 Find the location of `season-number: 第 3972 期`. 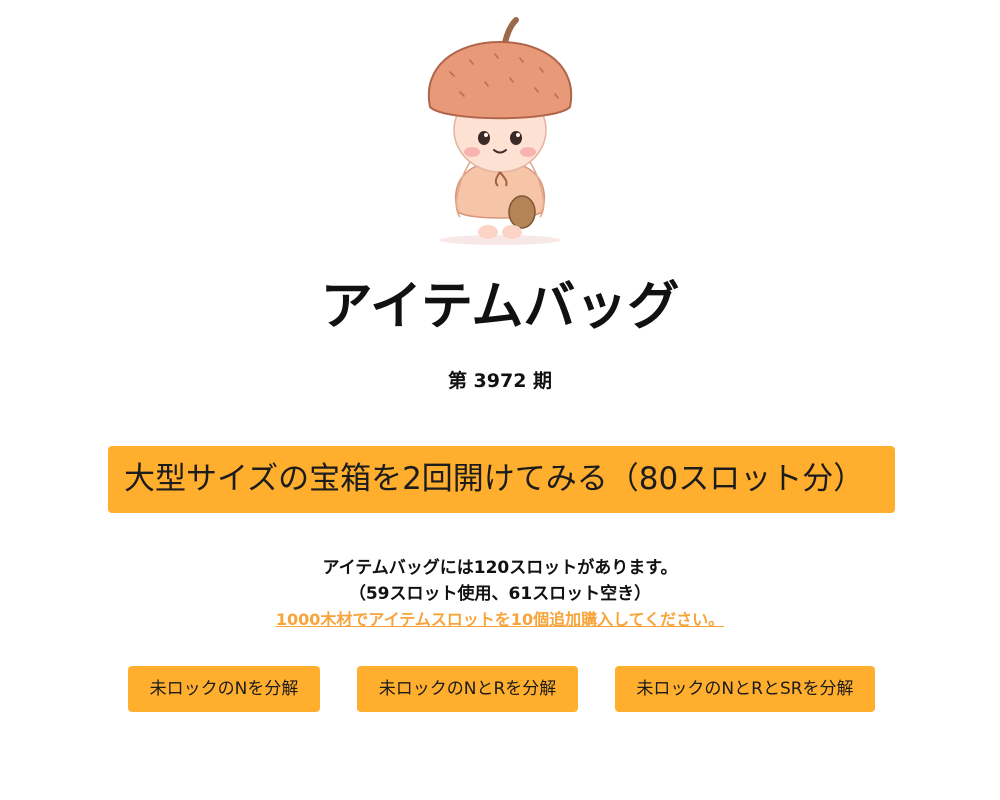

season-number: 第 3972 期 is located at coordinates (500, 381).